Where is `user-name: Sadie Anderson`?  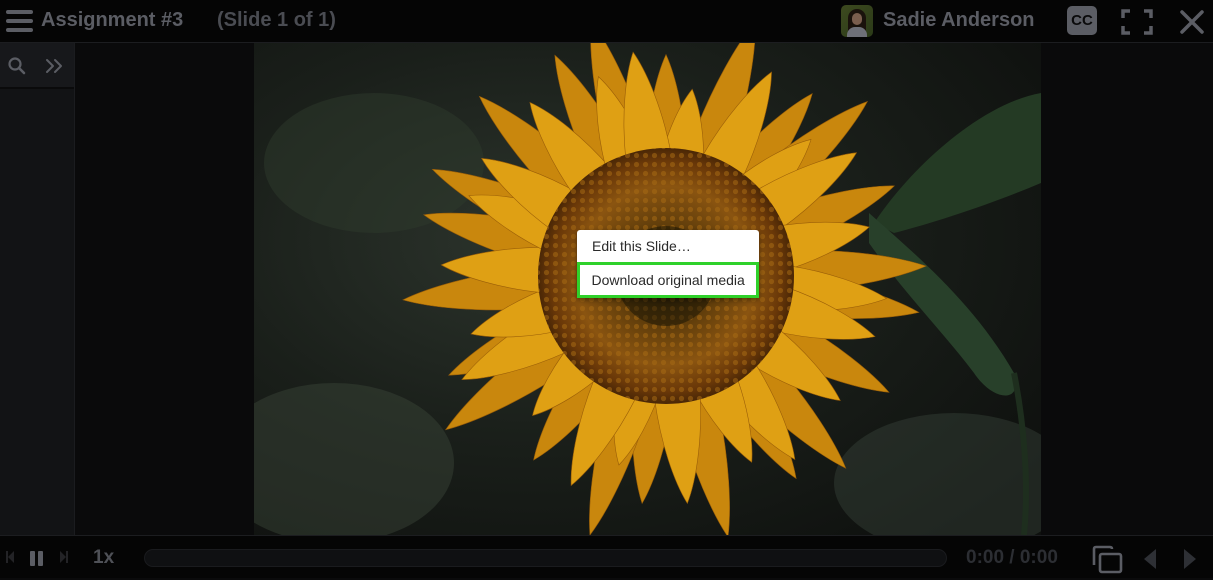
user-name: Sadie Anderson is located at coordinates (959, 20).